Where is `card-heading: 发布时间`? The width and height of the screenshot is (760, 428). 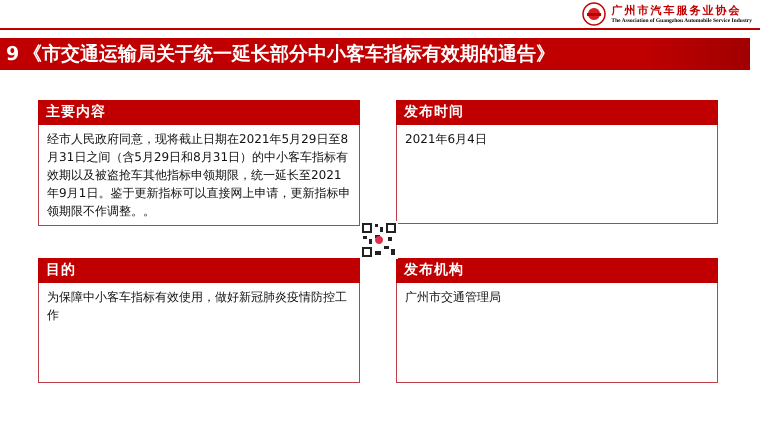 card-heading: 发布时间 is located at coordinates (557, 112).